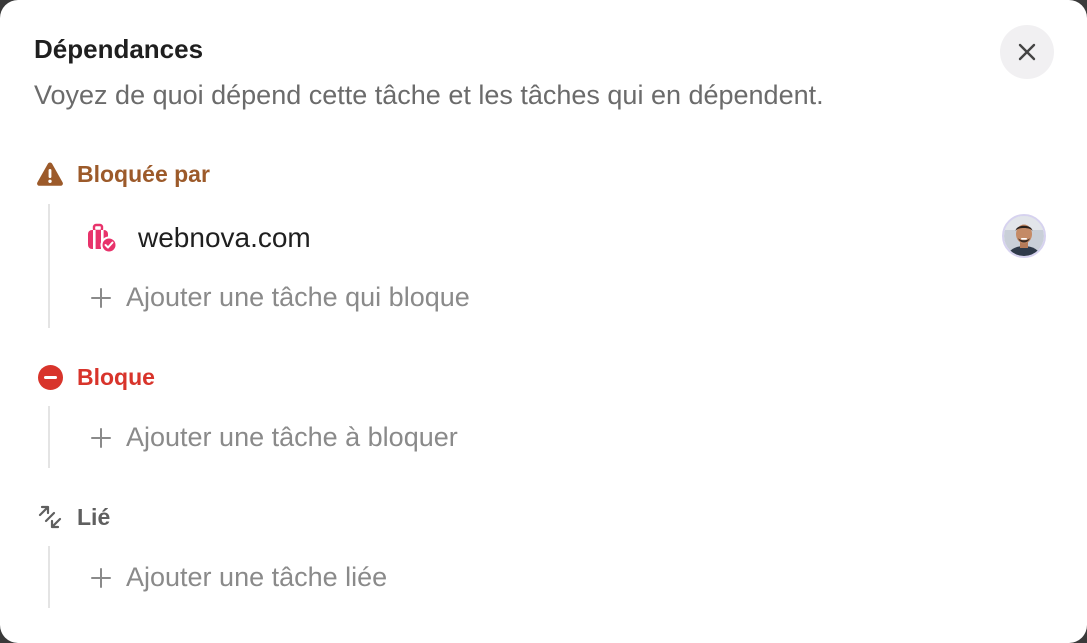 The height and width of the screenshot is (643, 1087). What do you see at coordinates (292, 437) in the screenshot?
I see `add-task-to-block-label: Ajouter une tâche à bloquer` at bounding box center [292, 437].